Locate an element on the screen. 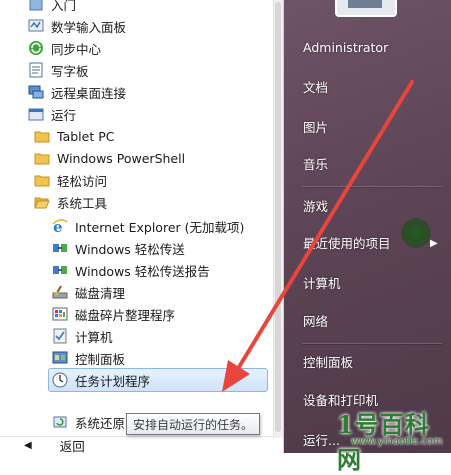 The image size is (451, 475). remote-desktop-icon is located at coordinates (36, 92).